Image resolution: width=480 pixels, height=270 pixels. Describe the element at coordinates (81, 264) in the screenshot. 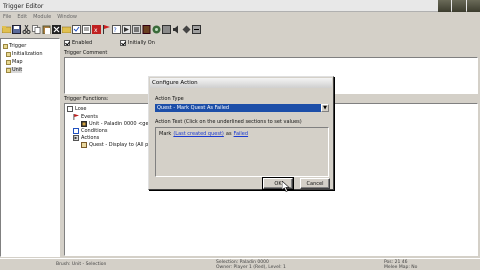

I see `status-brush: Brush: Unit - Selection` at that location.